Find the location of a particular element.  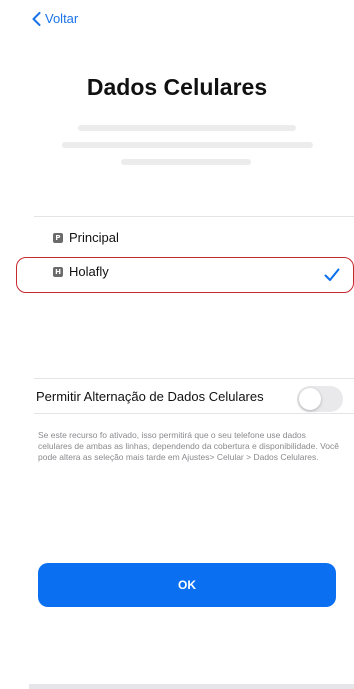

checkmark-icon is located at coordinates (332, 274).